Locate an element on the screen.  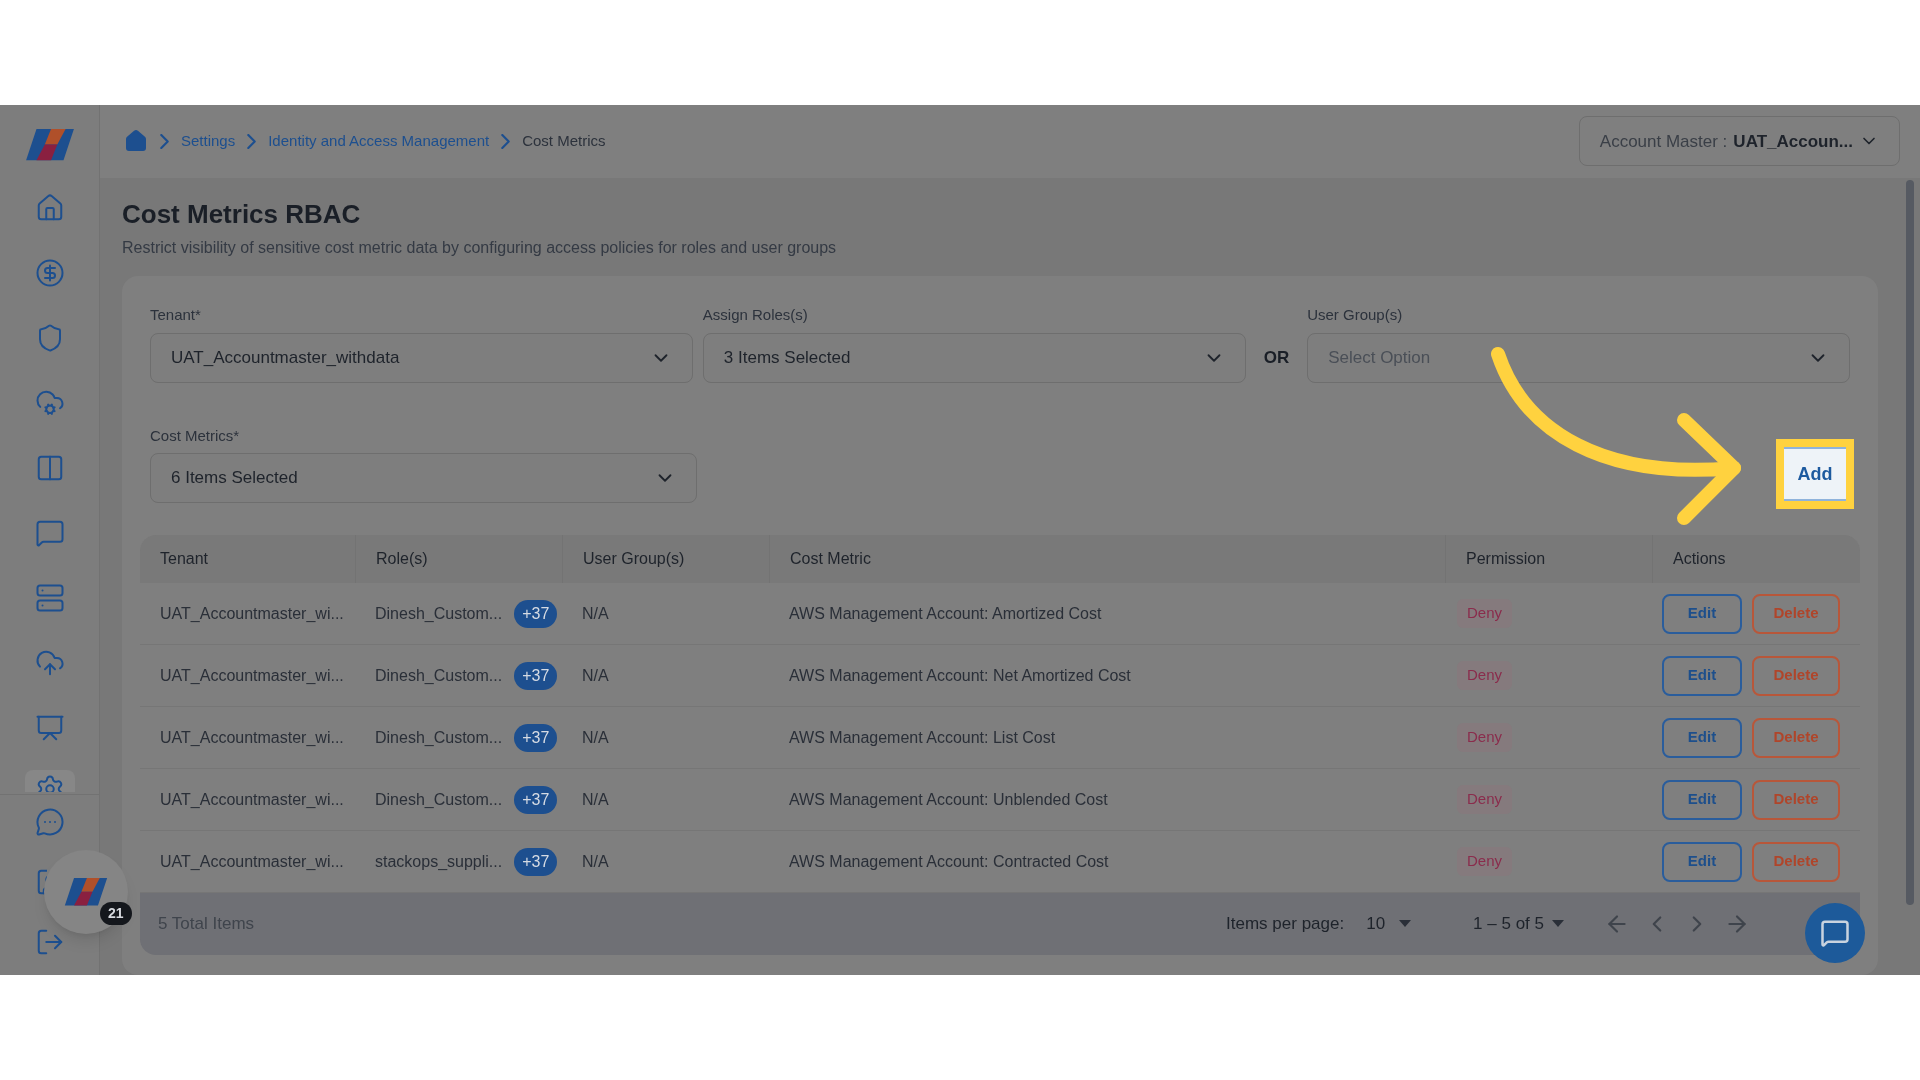
table-cell-text: AWS Management Account: List Cost is located at coordinates (922, 737).